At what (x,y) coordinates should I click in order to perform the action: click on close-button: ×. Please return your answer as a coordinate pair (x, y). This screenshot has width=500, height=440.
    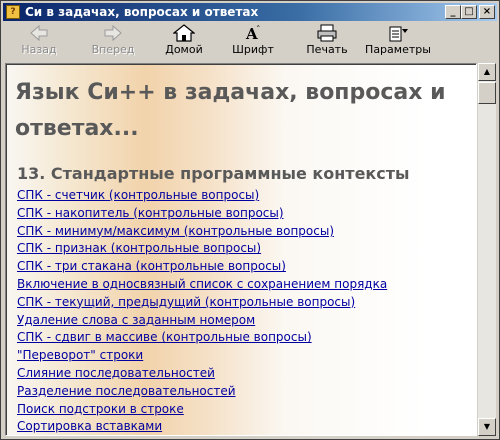
    Looking at the image, I should click on (487, 12).